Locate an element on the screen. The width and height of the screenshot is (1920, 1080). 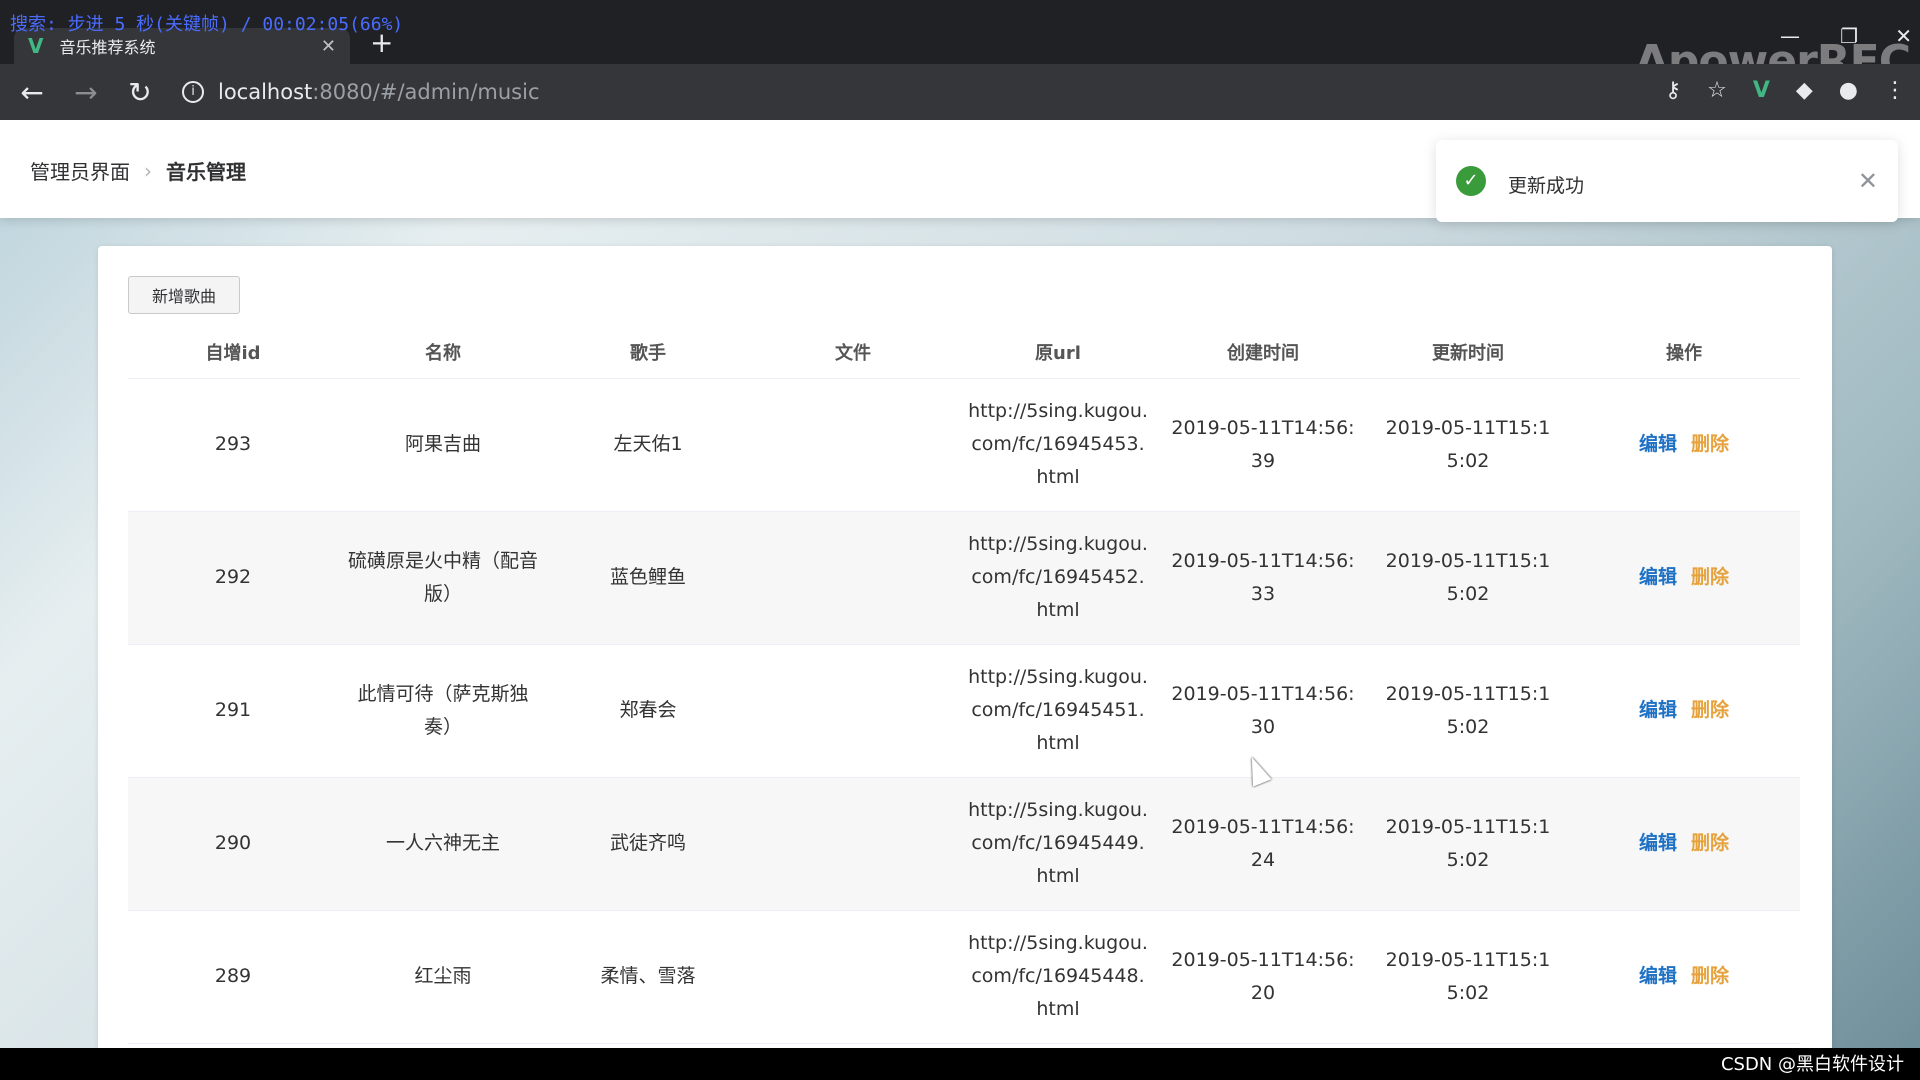
menu-kebab-icon: ⋮ is located at coordinates (1895, 90).